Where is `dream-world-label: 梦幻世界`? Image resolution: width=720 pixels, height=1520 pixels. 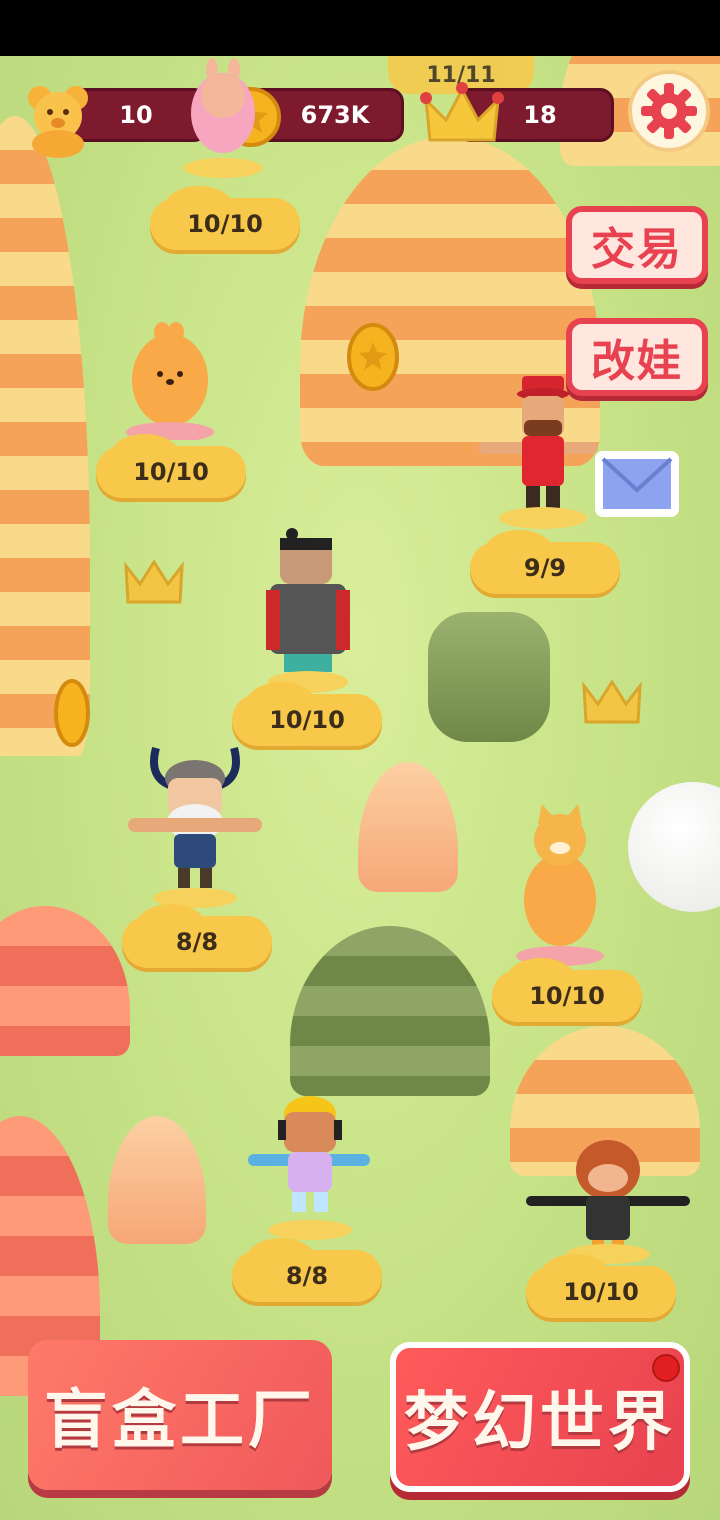 dream-world-label: 梦幻世界 is located at coordinates (540, 1423).